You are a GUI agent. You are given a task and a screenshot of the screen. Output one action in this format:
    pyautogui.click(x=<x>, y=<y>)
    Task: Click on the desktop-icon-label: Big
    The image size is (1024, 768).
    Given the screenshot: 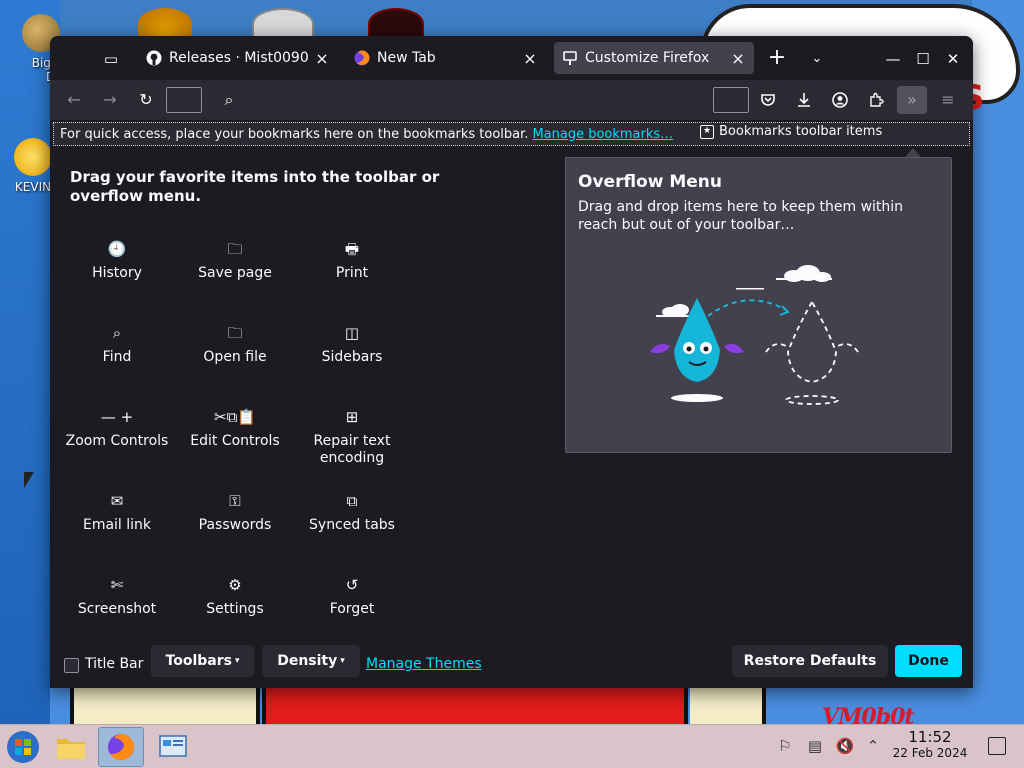 What is the action you would take?
    pyautogui.click(x=41, y=63)
    